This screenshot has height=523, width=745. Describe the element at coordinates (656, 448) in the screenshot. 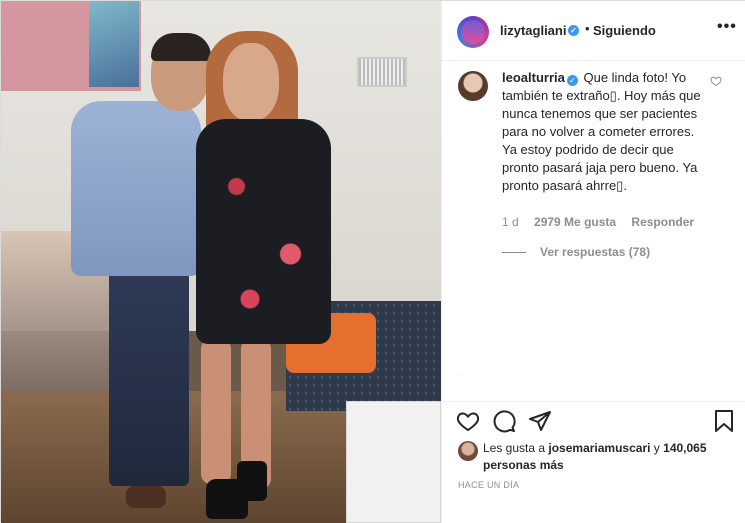

I see `likes-conjunction: y` at that location.